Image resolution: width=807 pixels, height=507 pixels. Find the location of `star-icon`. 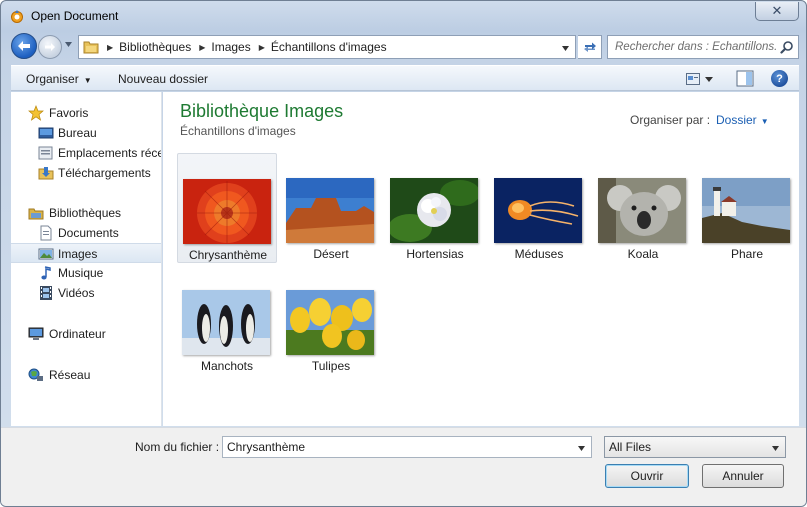

star-icon is located at coordinates (36, 113).